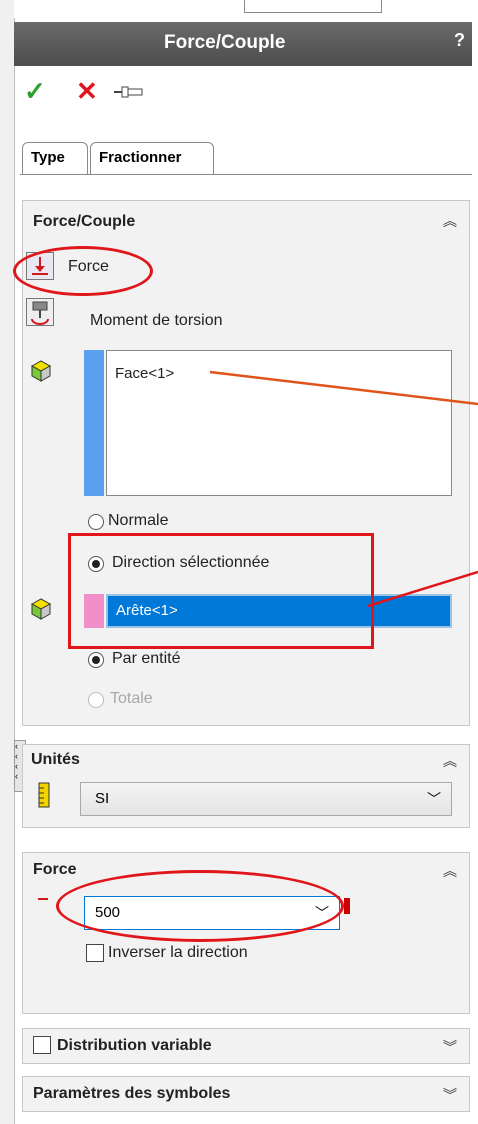 The height and width of the screenshot is (1124, 478). What do you see at coordinates (55, 869) in the screenshot?
I see `panel-header-force: Force` at bounding box center [55, 869].